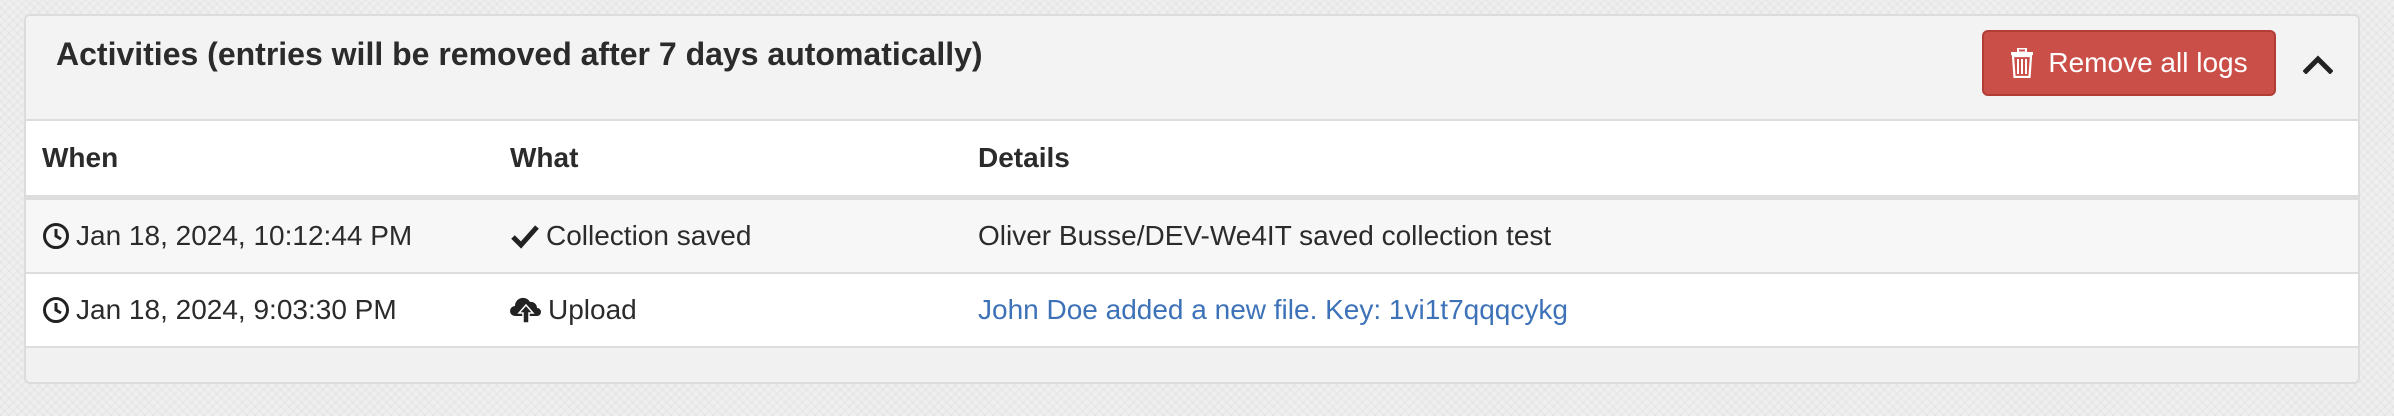 This screenshot has height=416, width=2394. I want to click on remove-all-logs-button: Remove all logs, so click(2129, 63).